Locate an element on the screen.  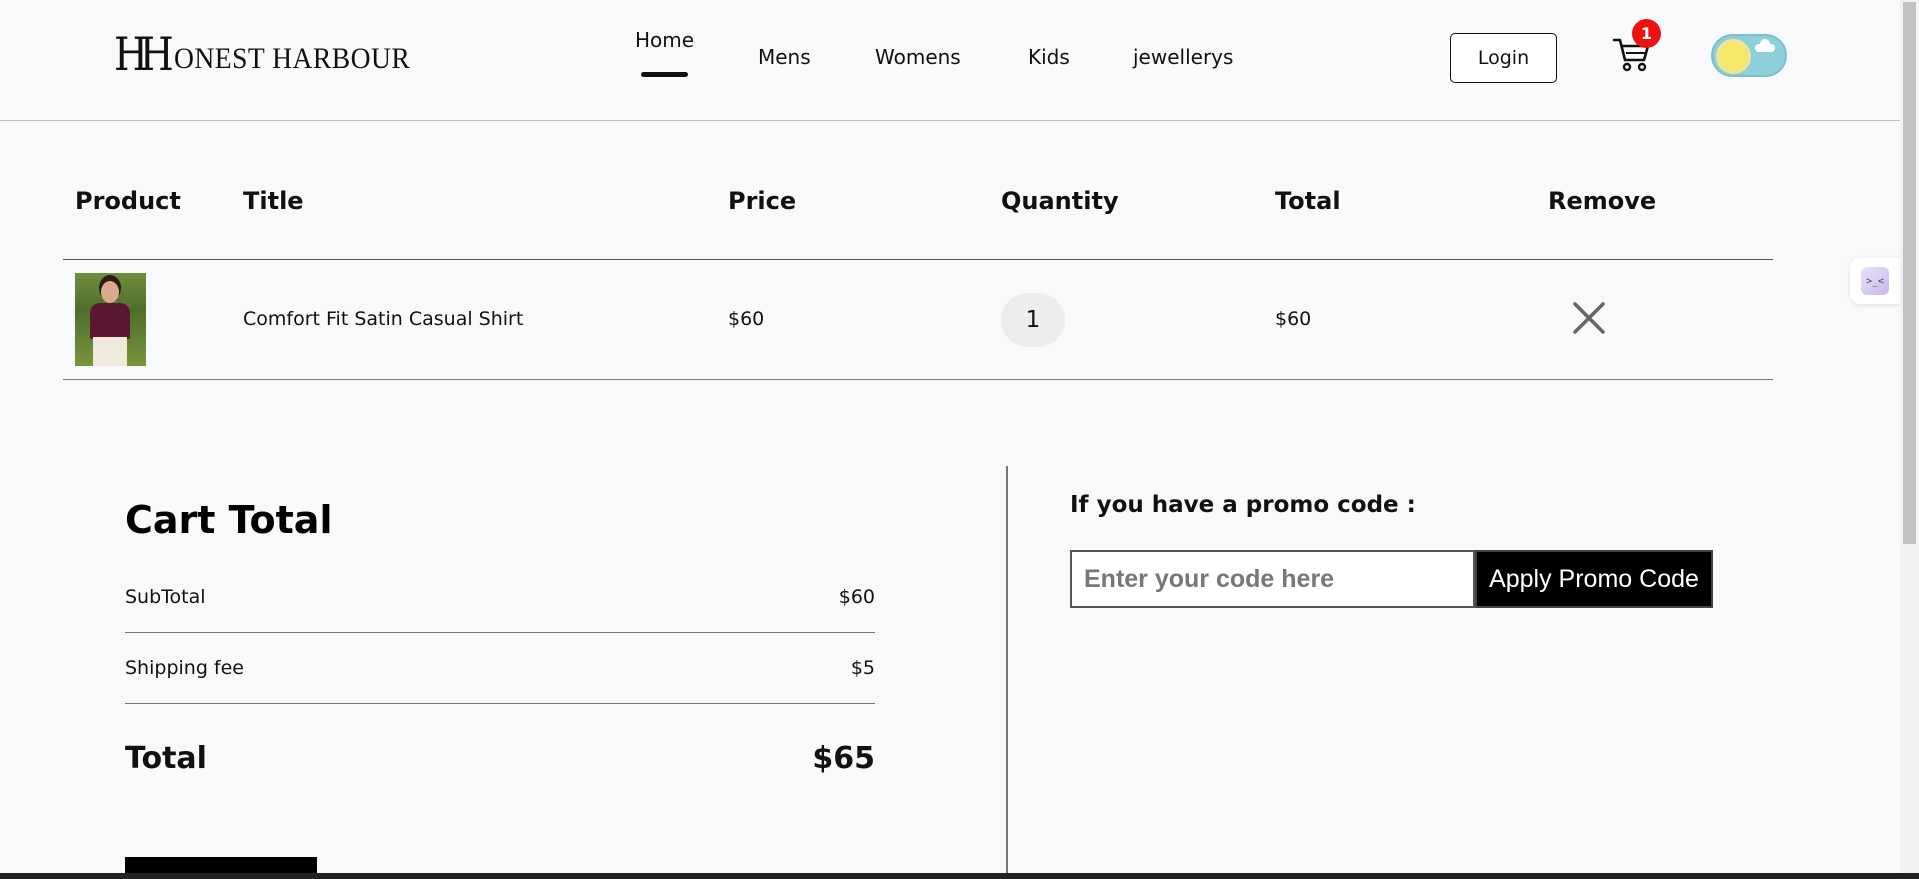
logo-text: ONEST HARBOUR is located at coordinates (292, 58).